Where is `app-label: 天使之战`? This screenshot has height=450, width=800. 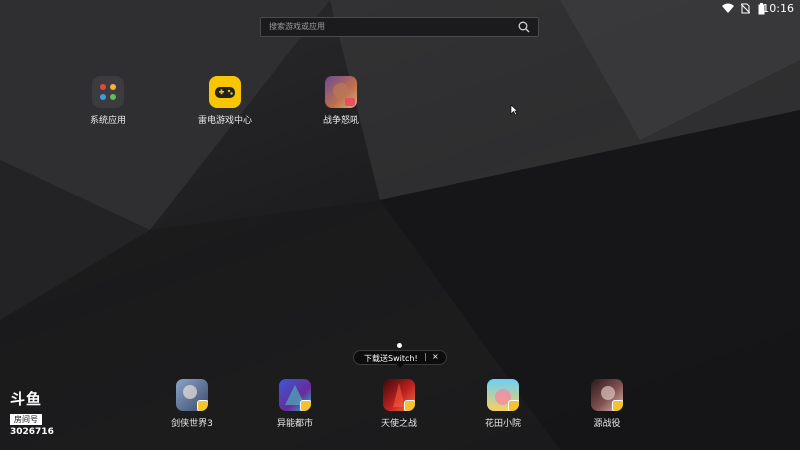
app-label: 天使之战 is located at coordinates (398, 424).